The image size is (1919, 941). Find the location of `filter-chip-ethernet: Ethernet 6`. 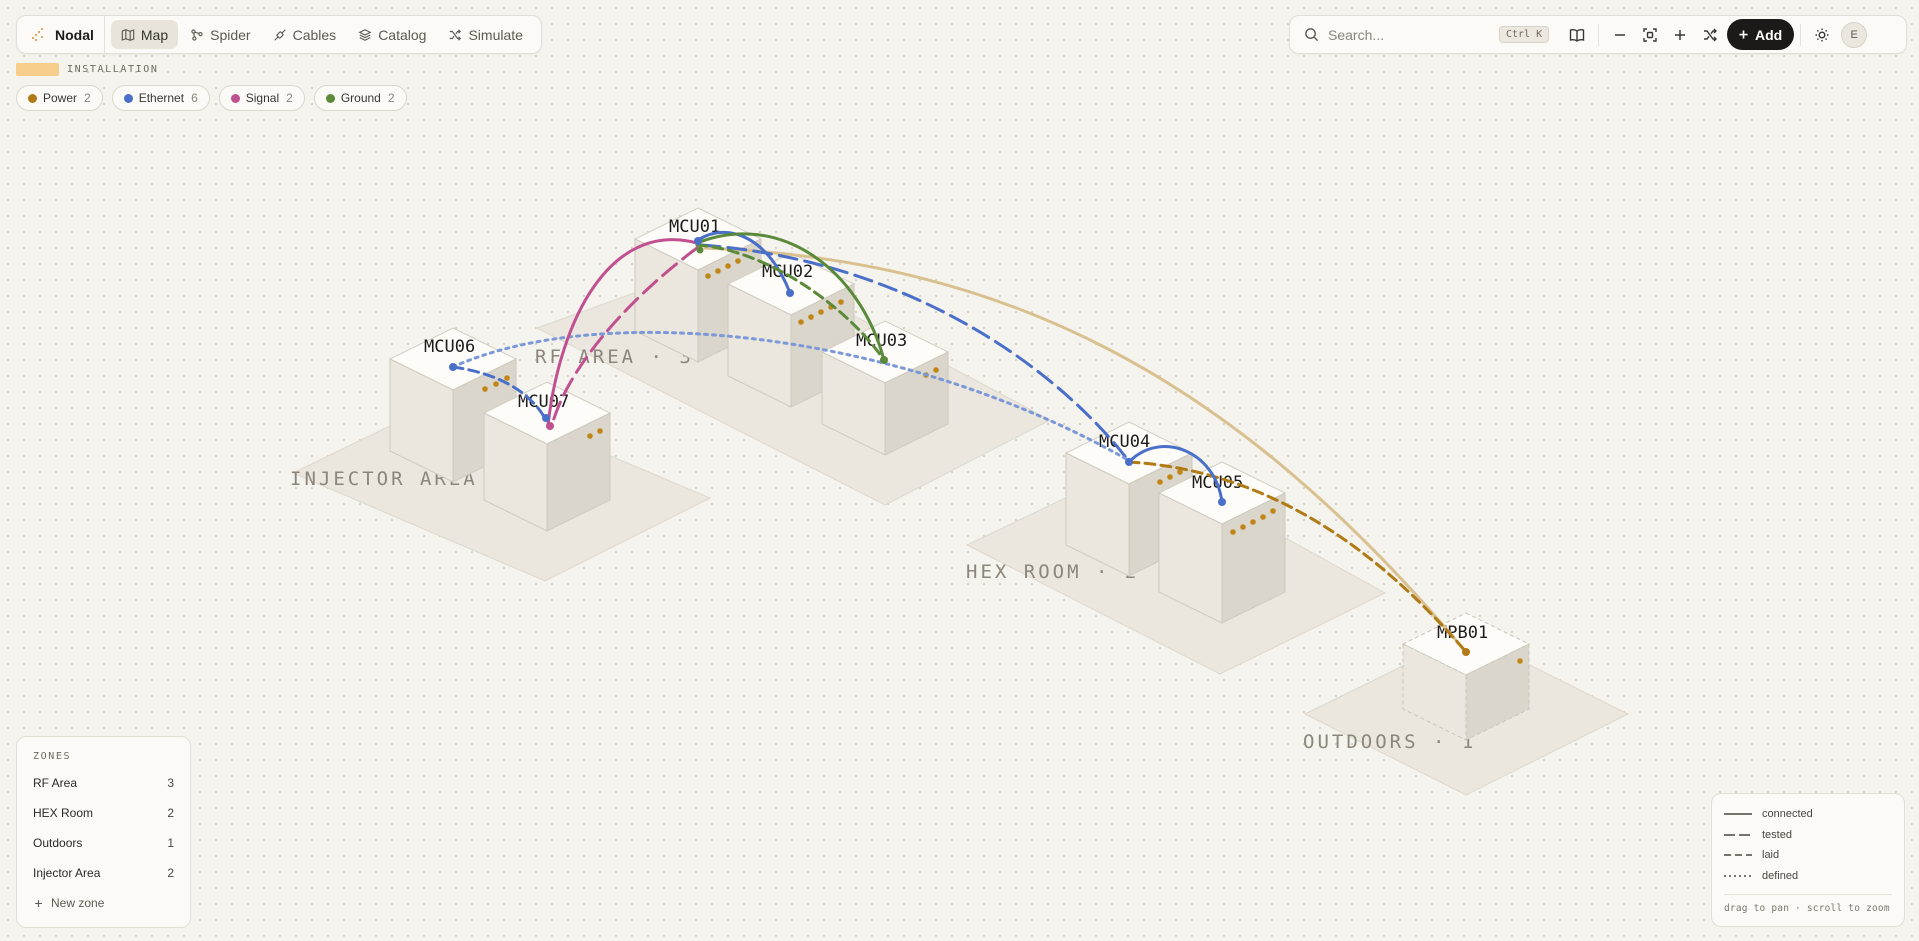

filter-chip-ethernet: Ethernet 6 is located at coordinates (160, 98).